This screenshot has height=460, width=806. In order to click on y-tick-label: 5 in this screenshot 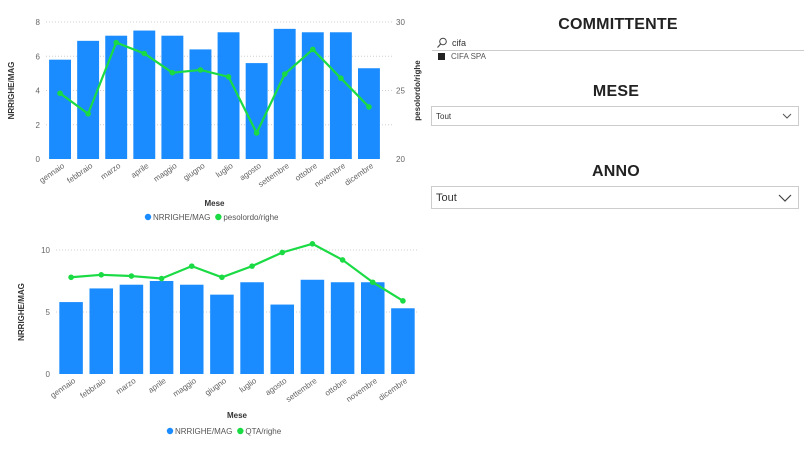, I will do `click(48, 312)`.